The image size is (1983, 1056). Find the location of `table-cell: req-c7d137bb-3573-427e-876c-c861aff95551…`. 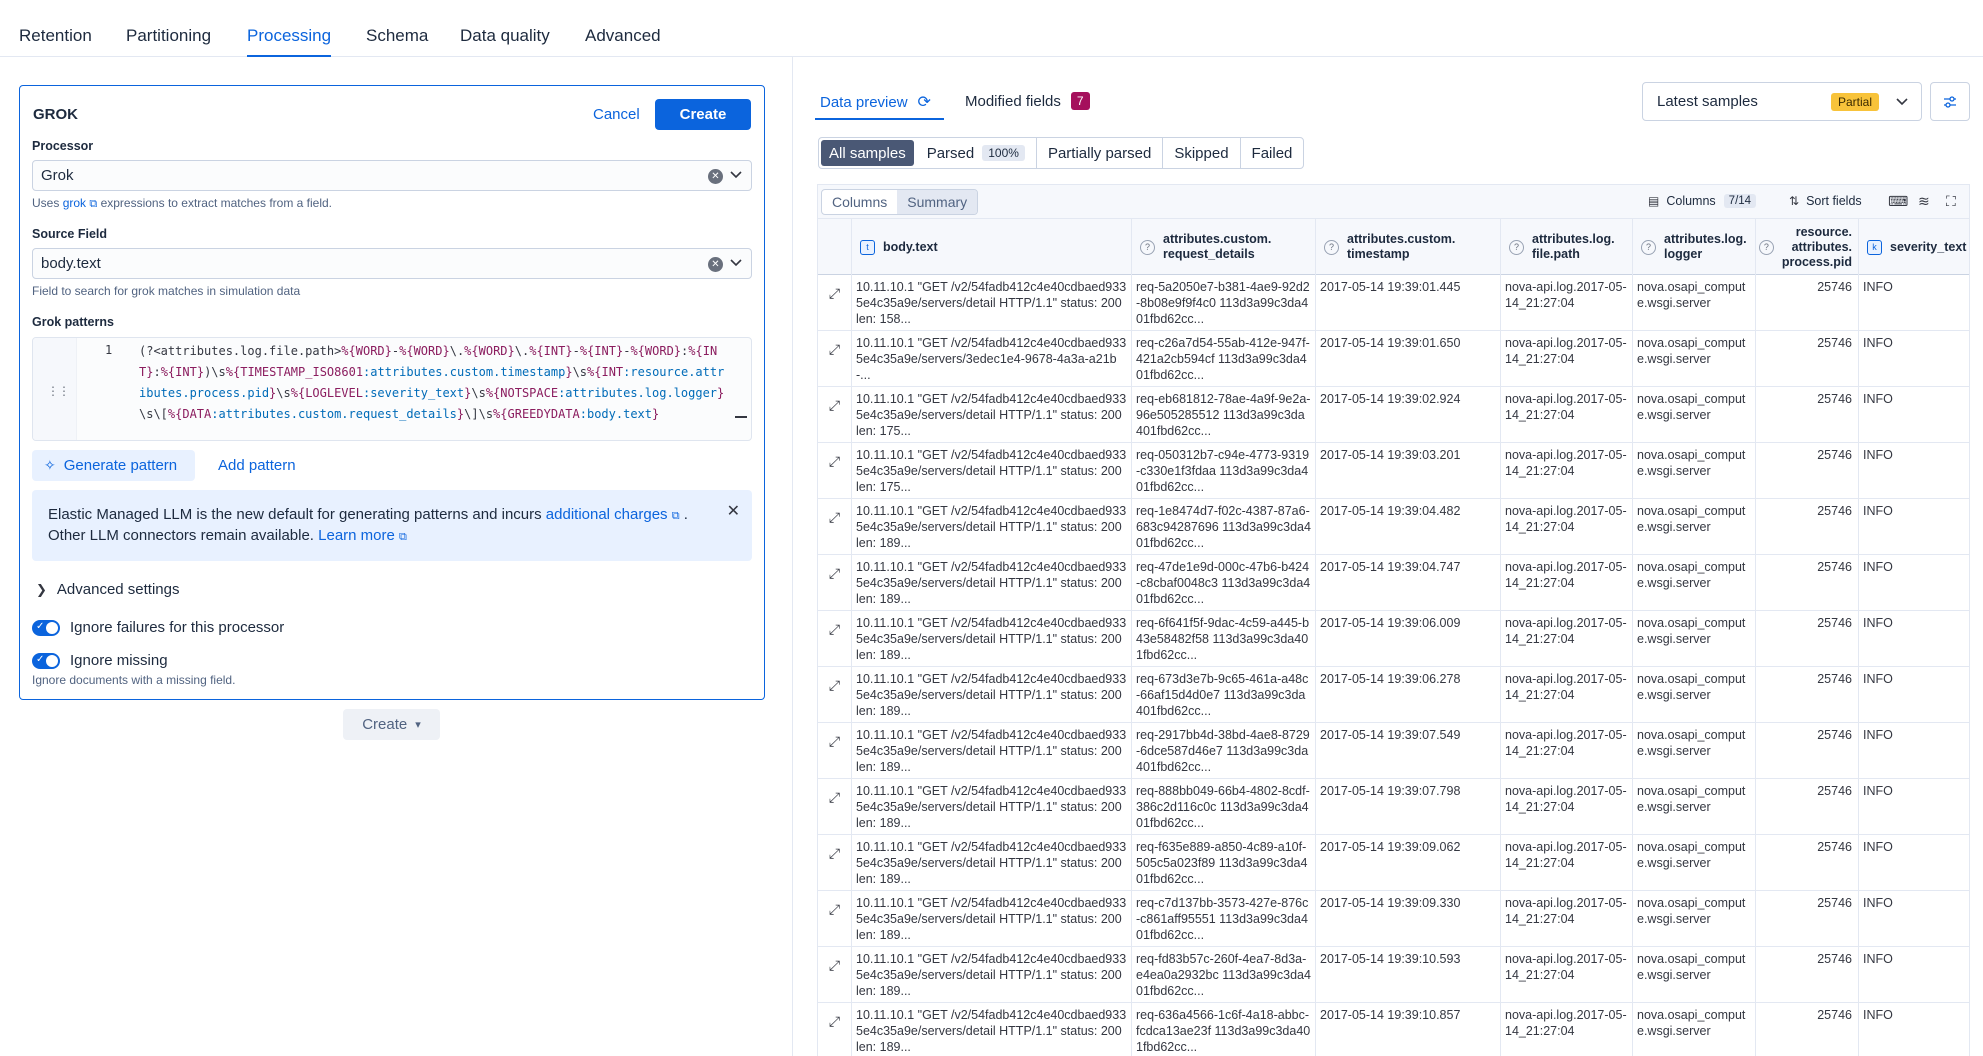

table-cell: req-c7d137bb-3573-427e-876c-c861aff95551… is located at coordinates (1224, 919).